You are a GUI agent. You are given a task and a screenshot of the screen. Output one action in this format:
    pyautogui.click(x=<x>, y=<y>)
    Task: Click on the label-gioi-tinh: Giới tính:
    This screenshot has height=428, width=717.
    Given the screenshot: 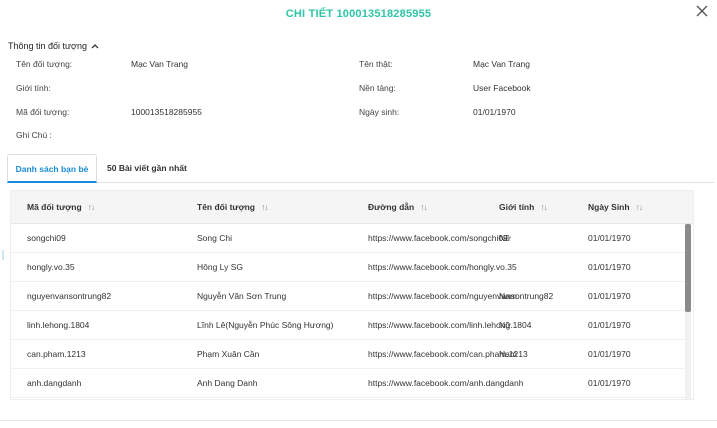 What is the action you would take?
    pyautogui.click(x=33, y=88)
    